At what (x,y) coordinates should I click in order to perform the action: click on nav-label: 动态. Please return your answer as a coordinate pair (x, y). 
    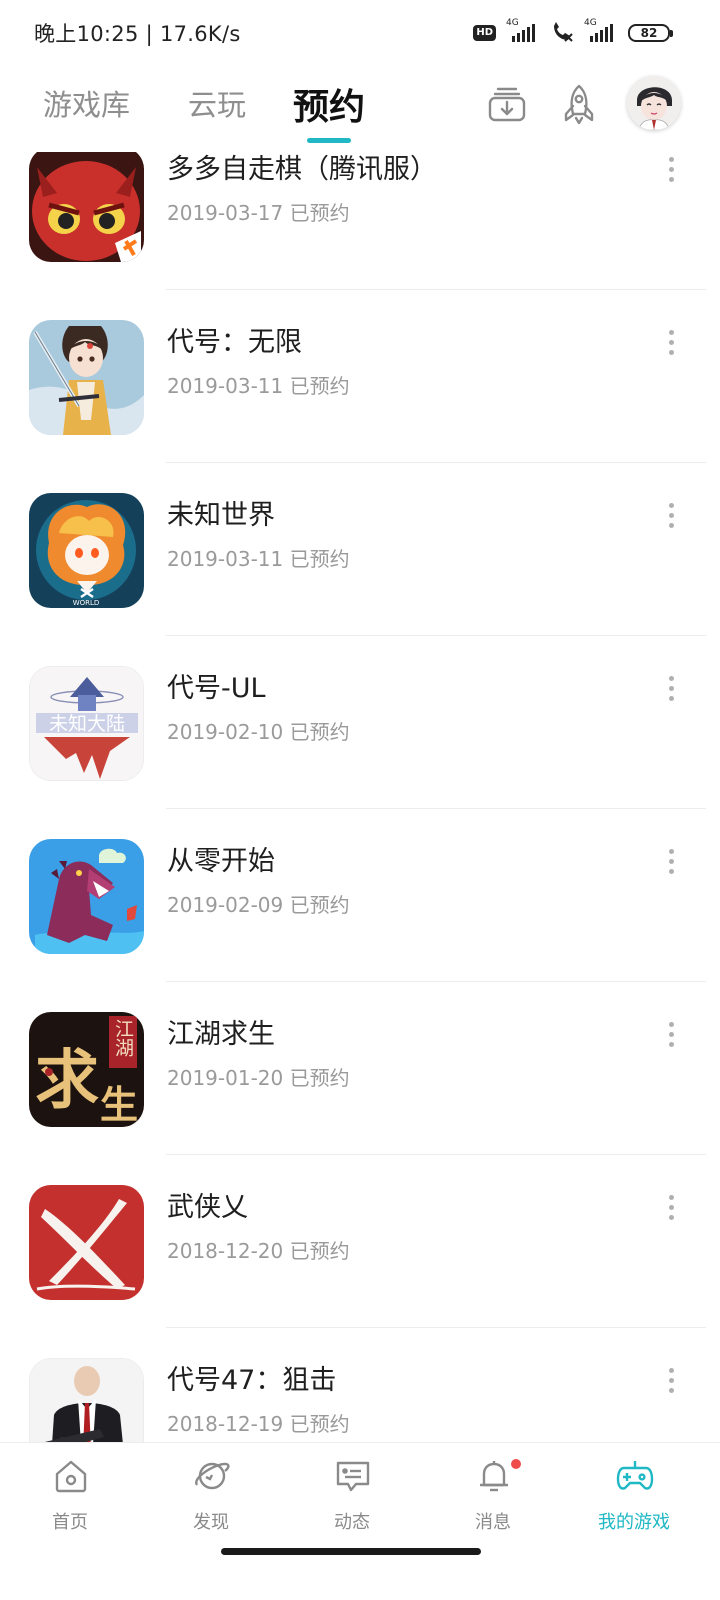
    Looking at the image, I should click on (352, 1522).